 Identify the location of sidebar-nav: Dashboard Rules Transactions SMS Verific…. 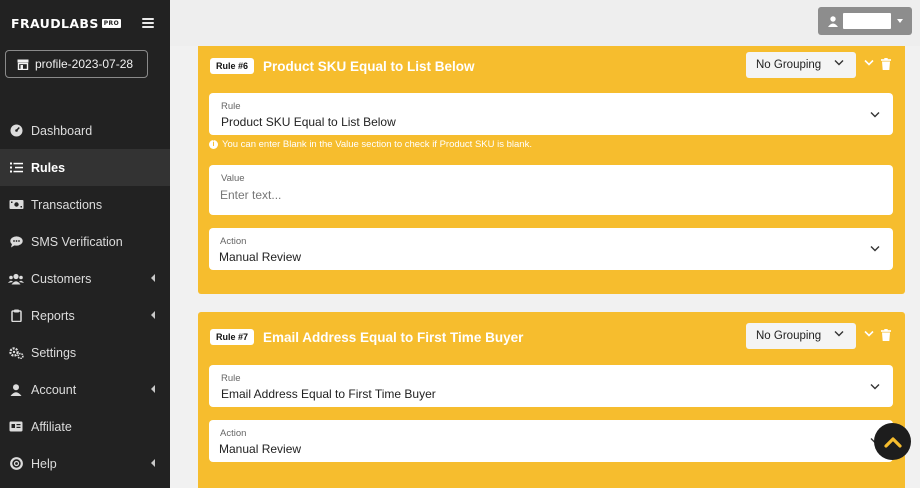
(85, 297).